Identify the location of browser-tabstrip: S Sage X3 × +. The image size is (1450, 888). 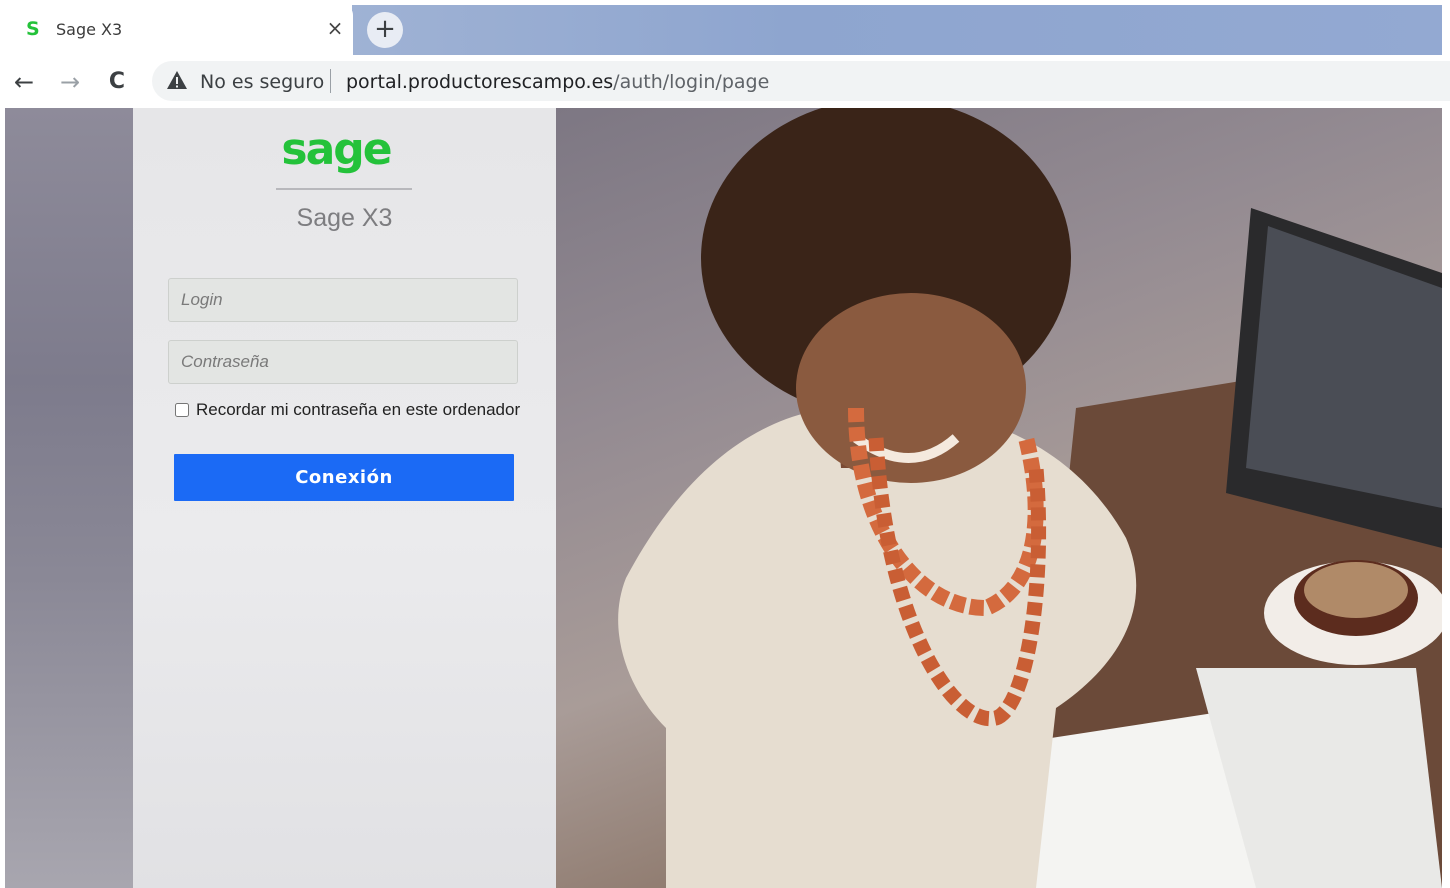
(725, 29).